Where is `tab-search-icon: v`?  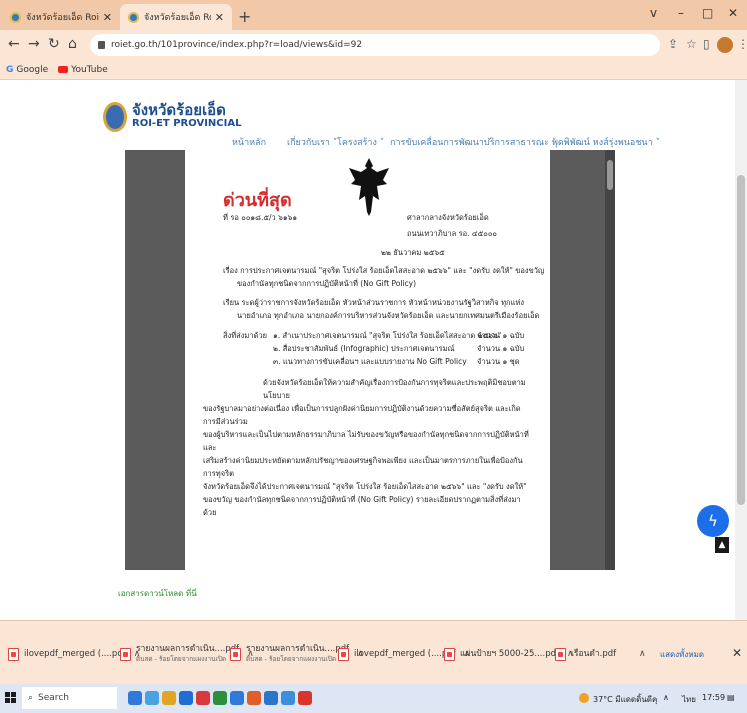 tab-search-icon: v is located at coordinates (653, 13).